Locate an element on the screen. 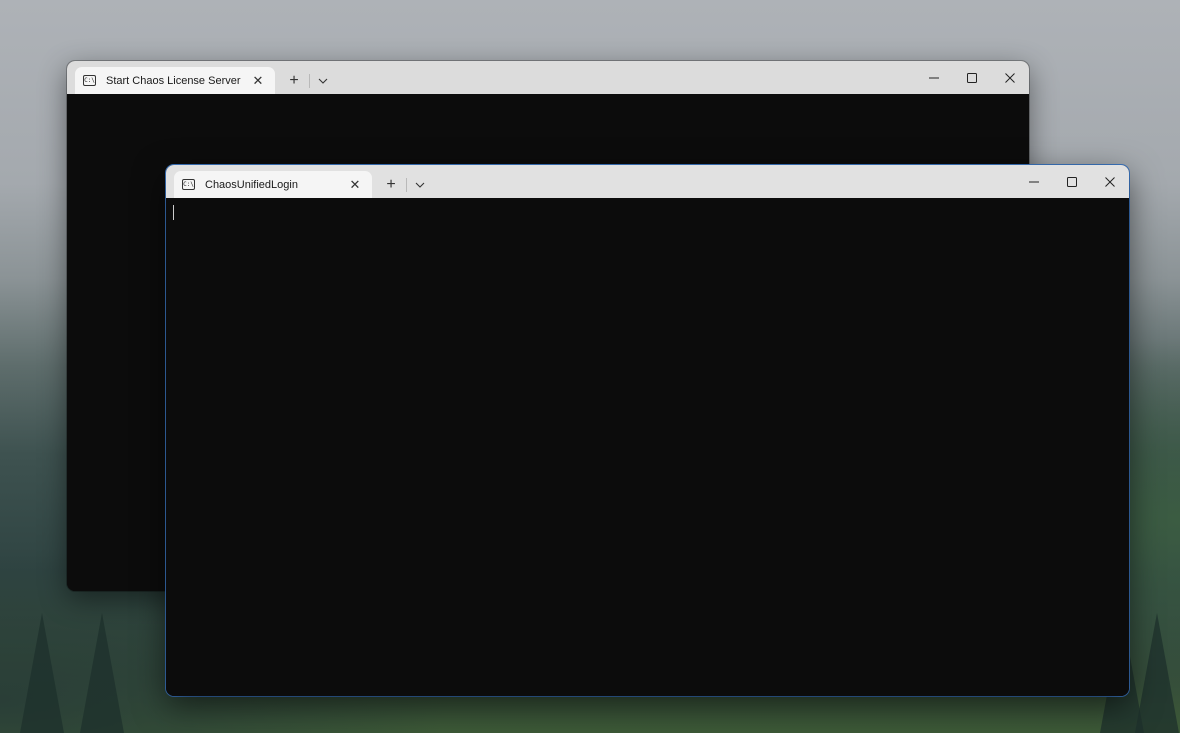 The height and width of the screenshot is (733, 1180). title-bar: C:\ Start Chaos License Server ✕ + is located at coordinates (548, 77).